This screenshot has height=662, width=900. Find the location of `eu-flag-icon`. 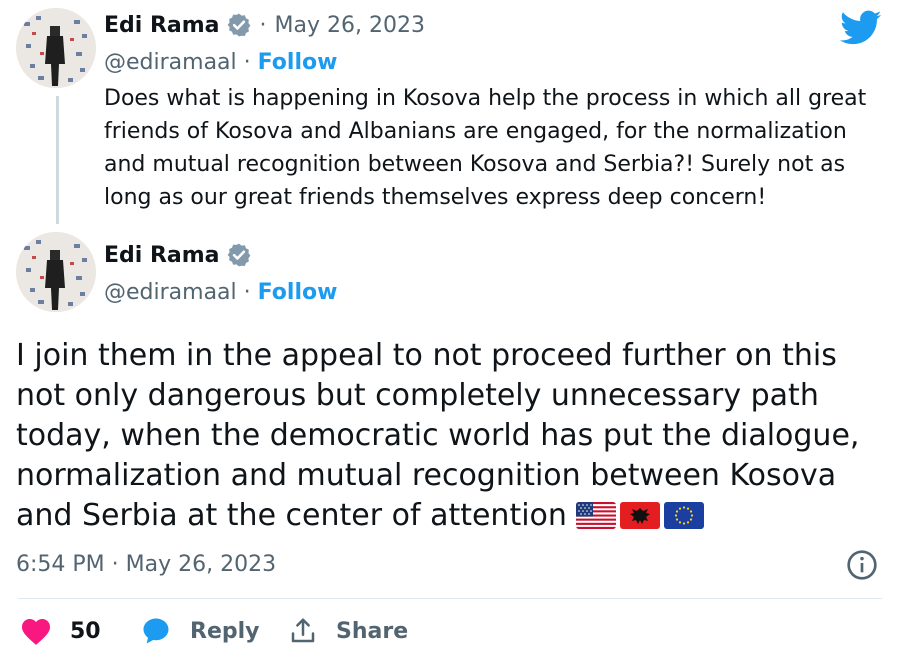

eu-flag-icon is located at coordinates (684, 515).